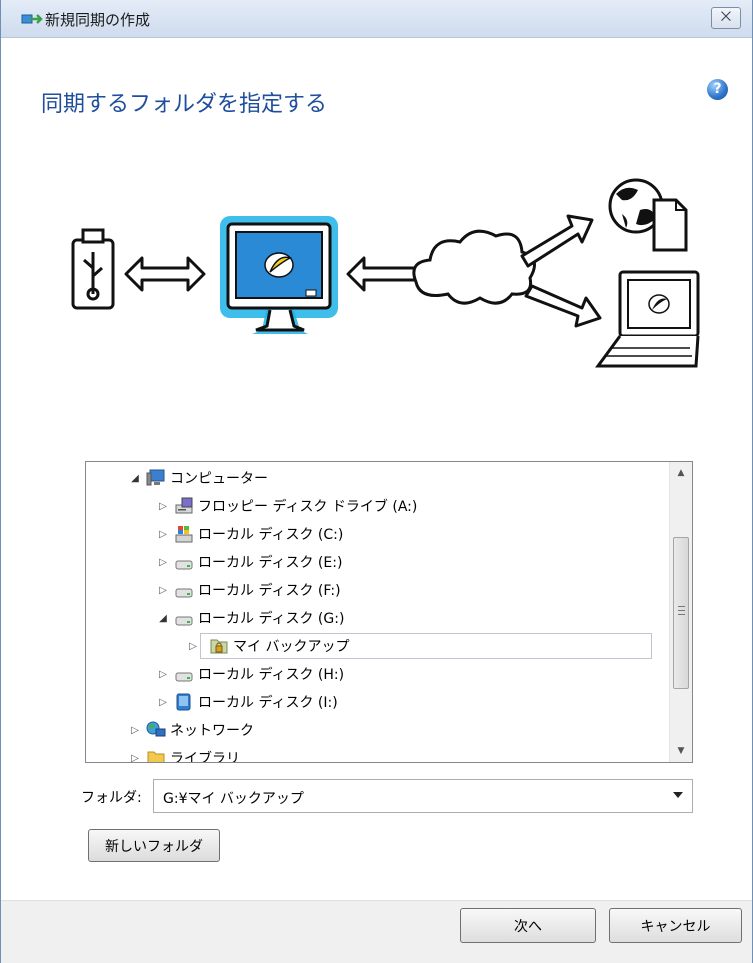 The width and height of the screenshot is (753, 963). I want to click on tree-item-label: ローカル ディスク (I:), so click(268, 703).